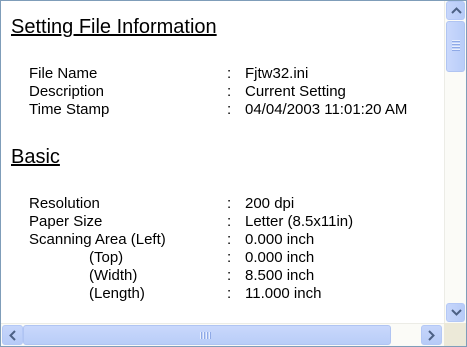 The width and height of the screenshot is (467, 347). I want to click on file-name-colon: :, so click(229, 73).